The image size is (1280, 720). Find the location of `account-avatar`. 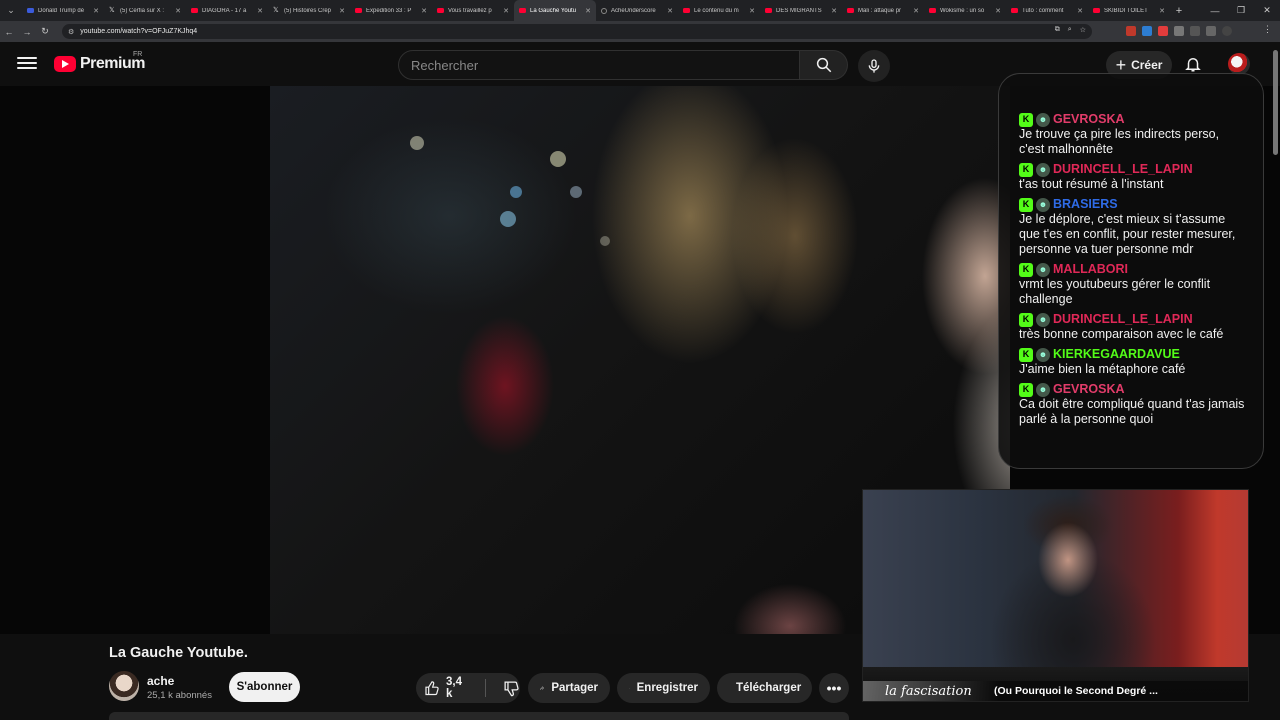

account-avatar is located at coordinates (1239, 64).